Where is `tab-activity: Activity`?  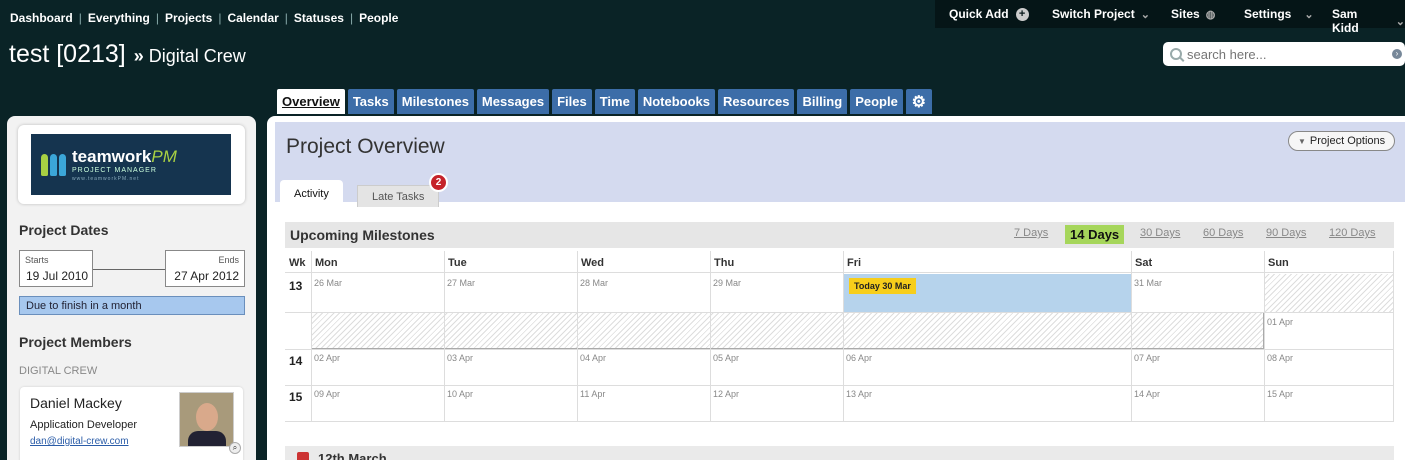
tab-activity: Activity is located at coordinates (311, 194).